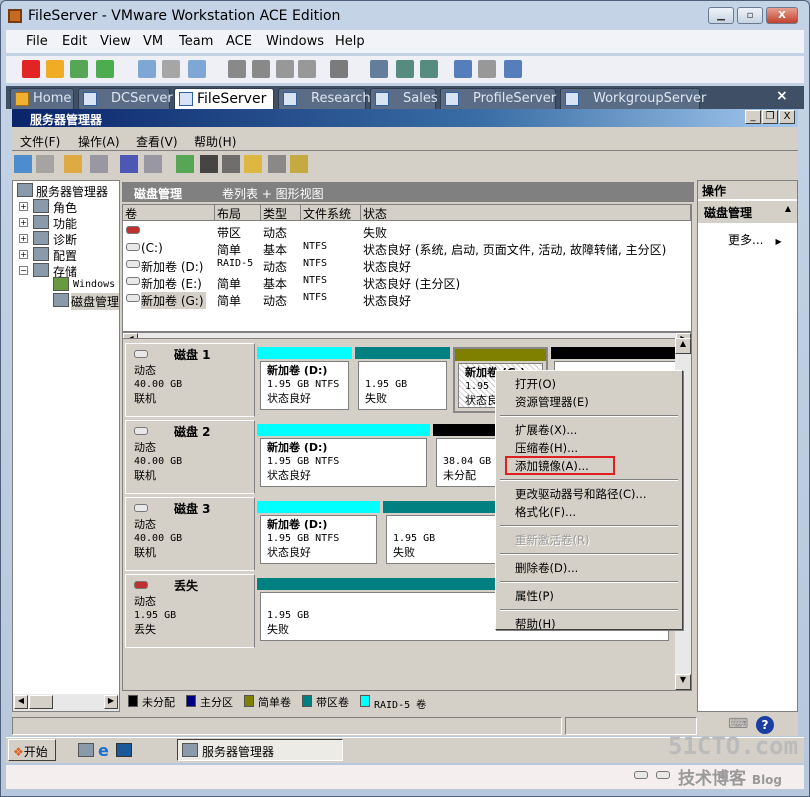  I want to click on tab-fileserver: FileServer, so click(224, 98).